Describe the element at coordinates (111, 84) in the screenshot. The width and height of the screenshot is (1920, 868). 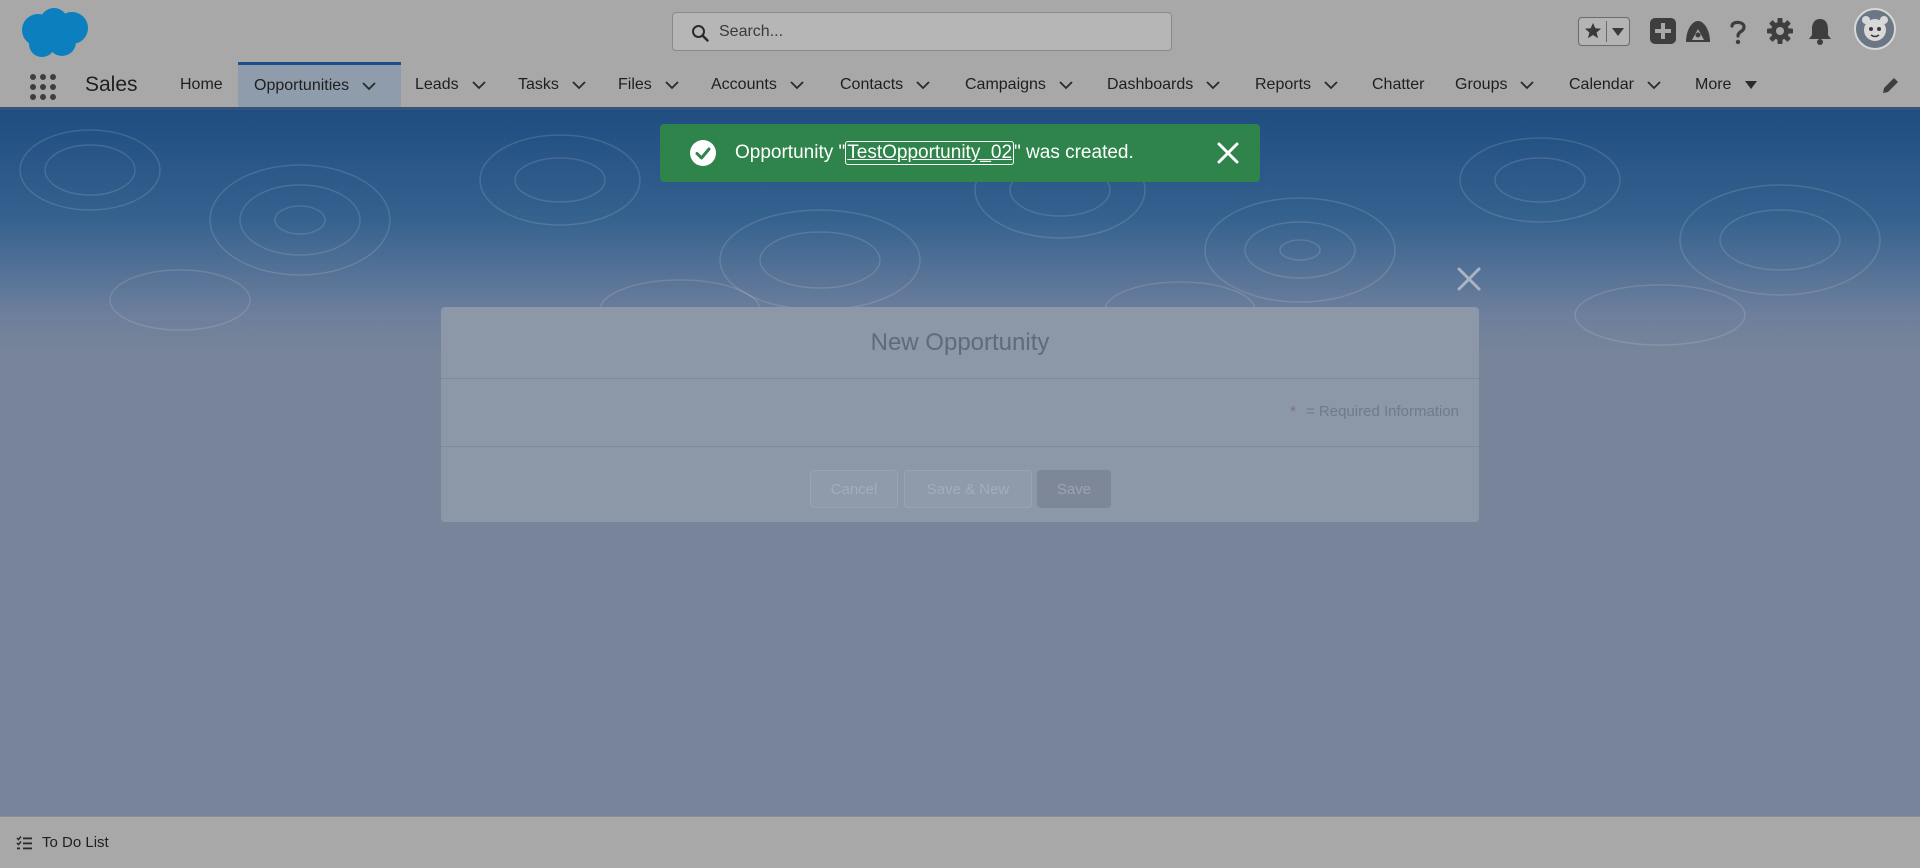
I see `app-name: Sales` at that location.